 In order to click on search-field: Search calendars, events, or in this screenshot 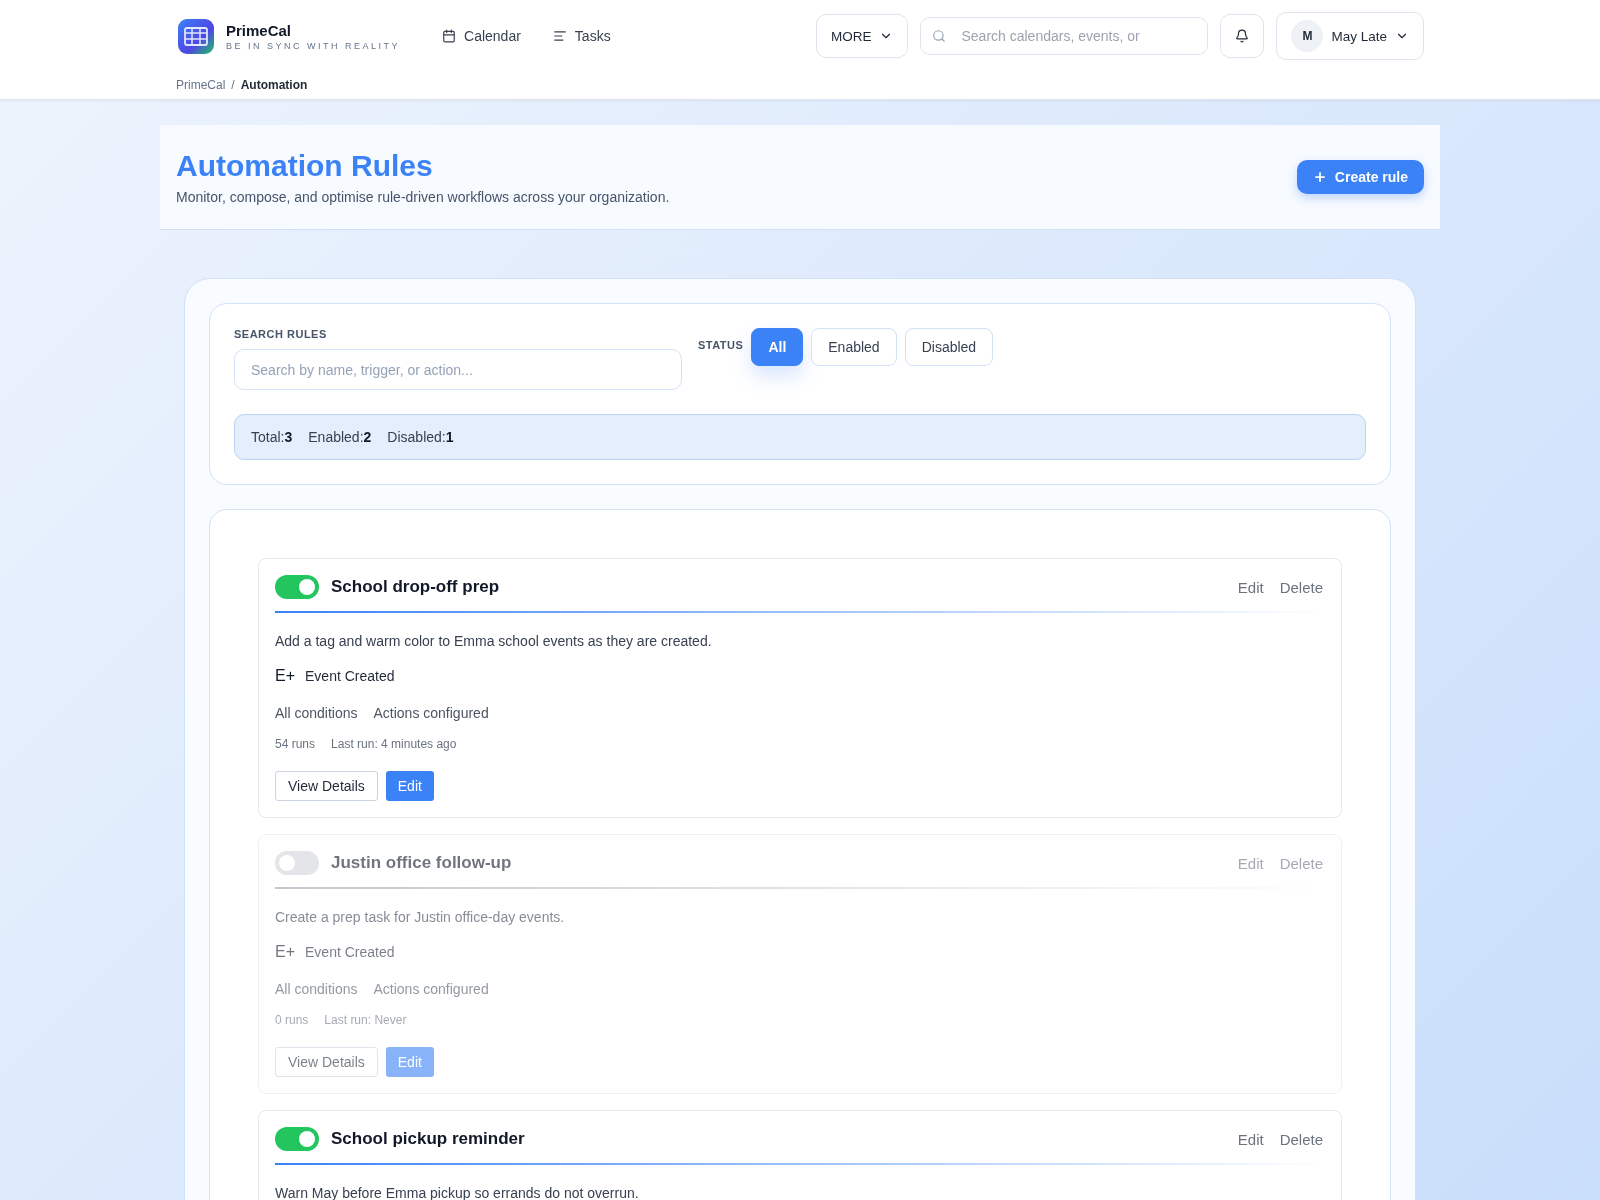, I will do `click(1064, 36)`.